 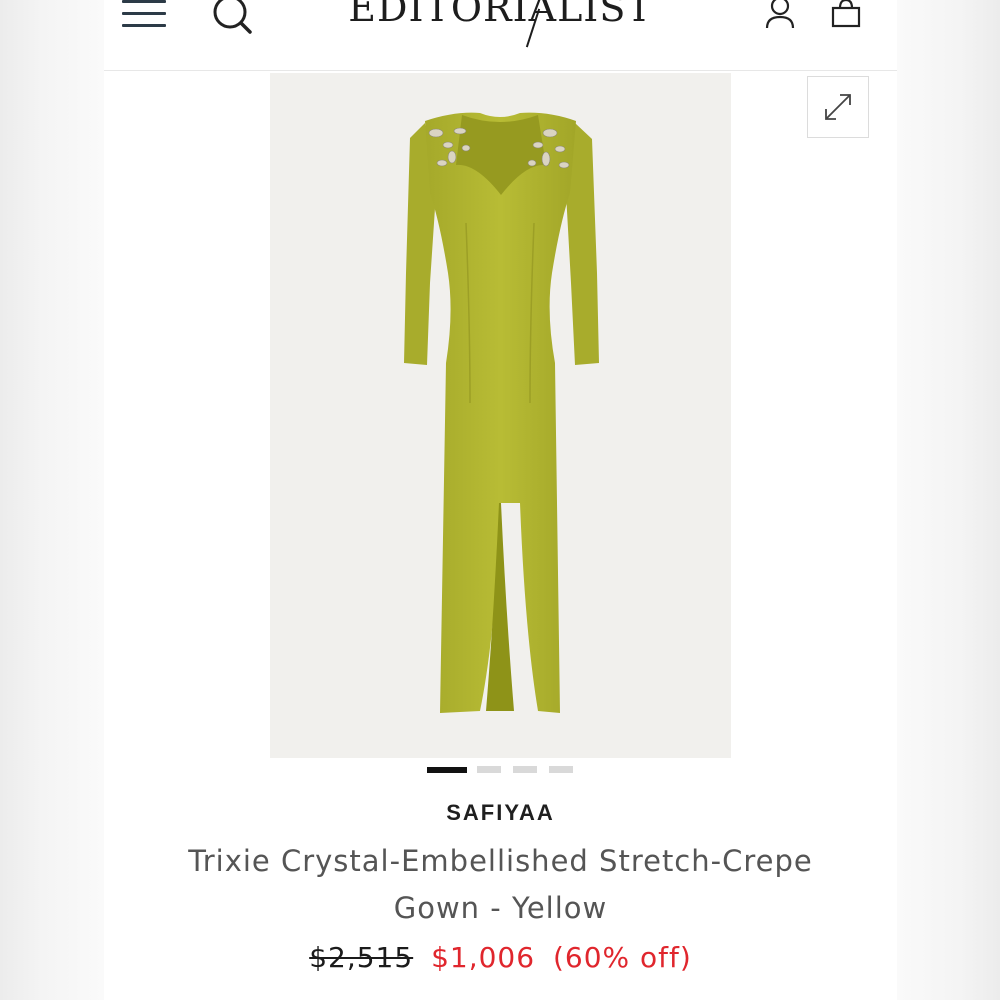 I want to click on discount-label: (60% off), so click(x=622, y=957).